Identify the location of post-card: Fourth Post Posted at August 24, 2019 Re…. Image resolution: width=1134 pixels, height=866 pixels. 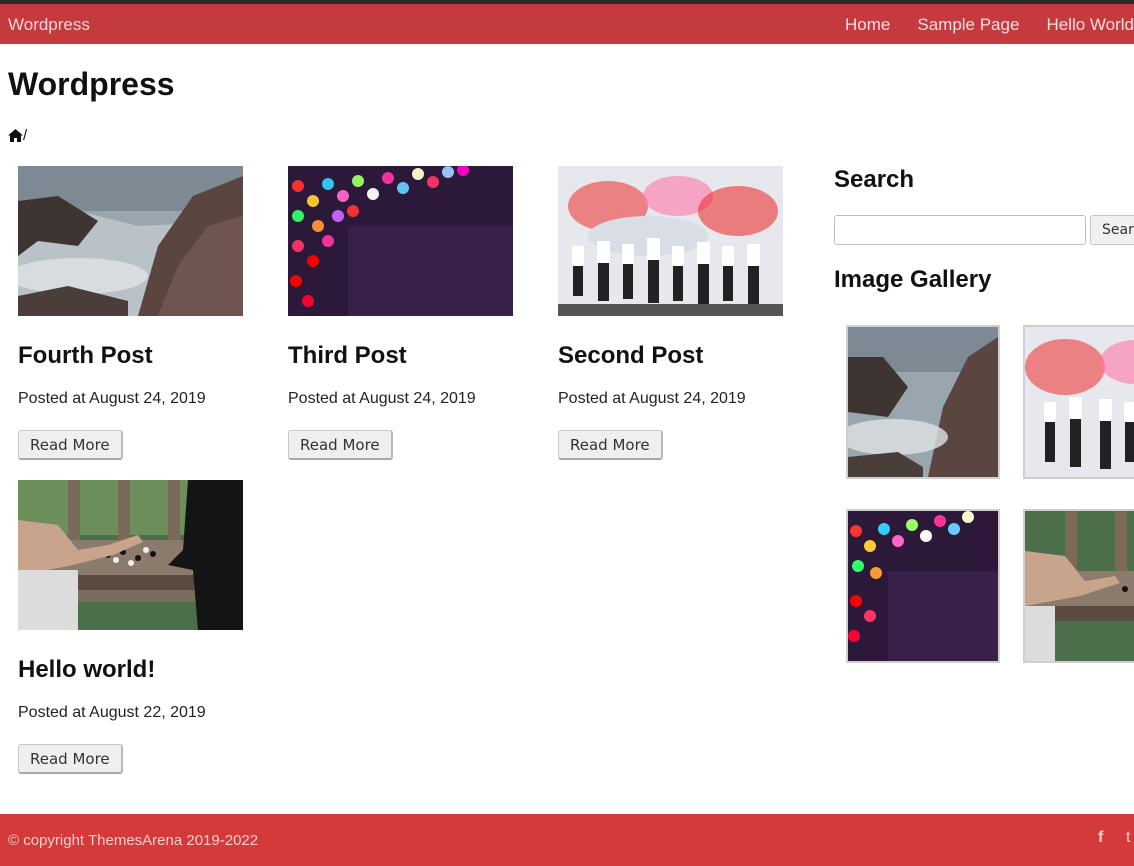
(130, 316).